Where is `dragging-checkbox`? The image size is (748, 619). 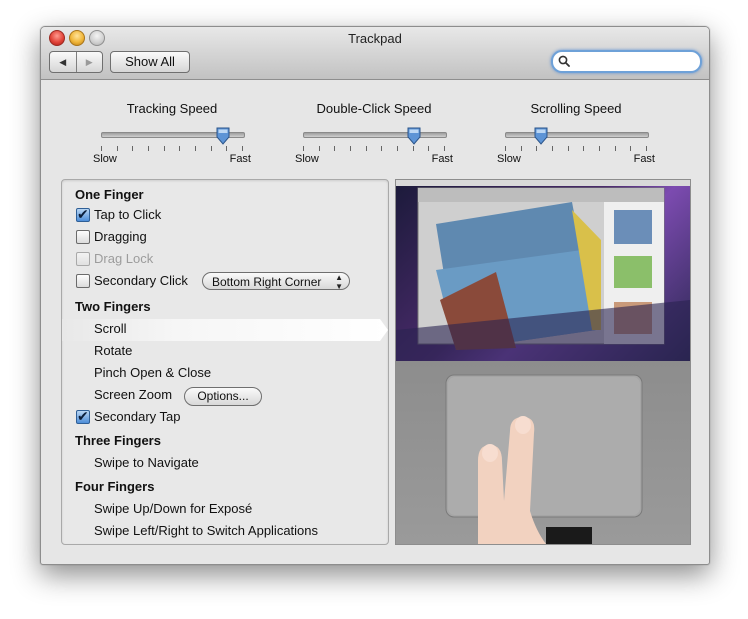
dragging-checkbox is located at coordinates (83, 237).